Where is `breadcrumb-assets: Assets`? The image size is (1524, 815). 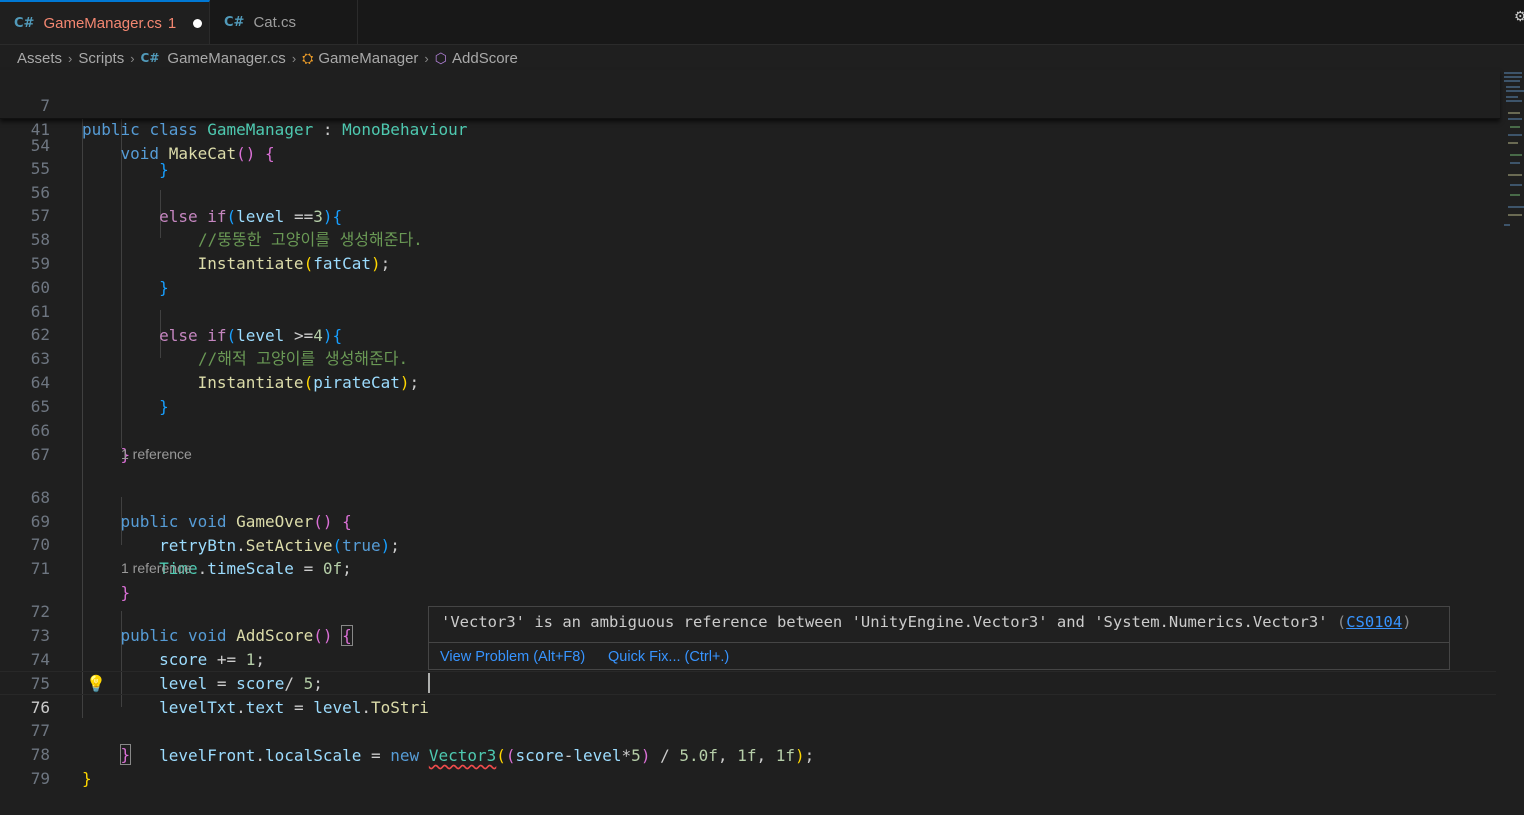 breadcrumb-assets: Assets is located at coordinates (39, 58).